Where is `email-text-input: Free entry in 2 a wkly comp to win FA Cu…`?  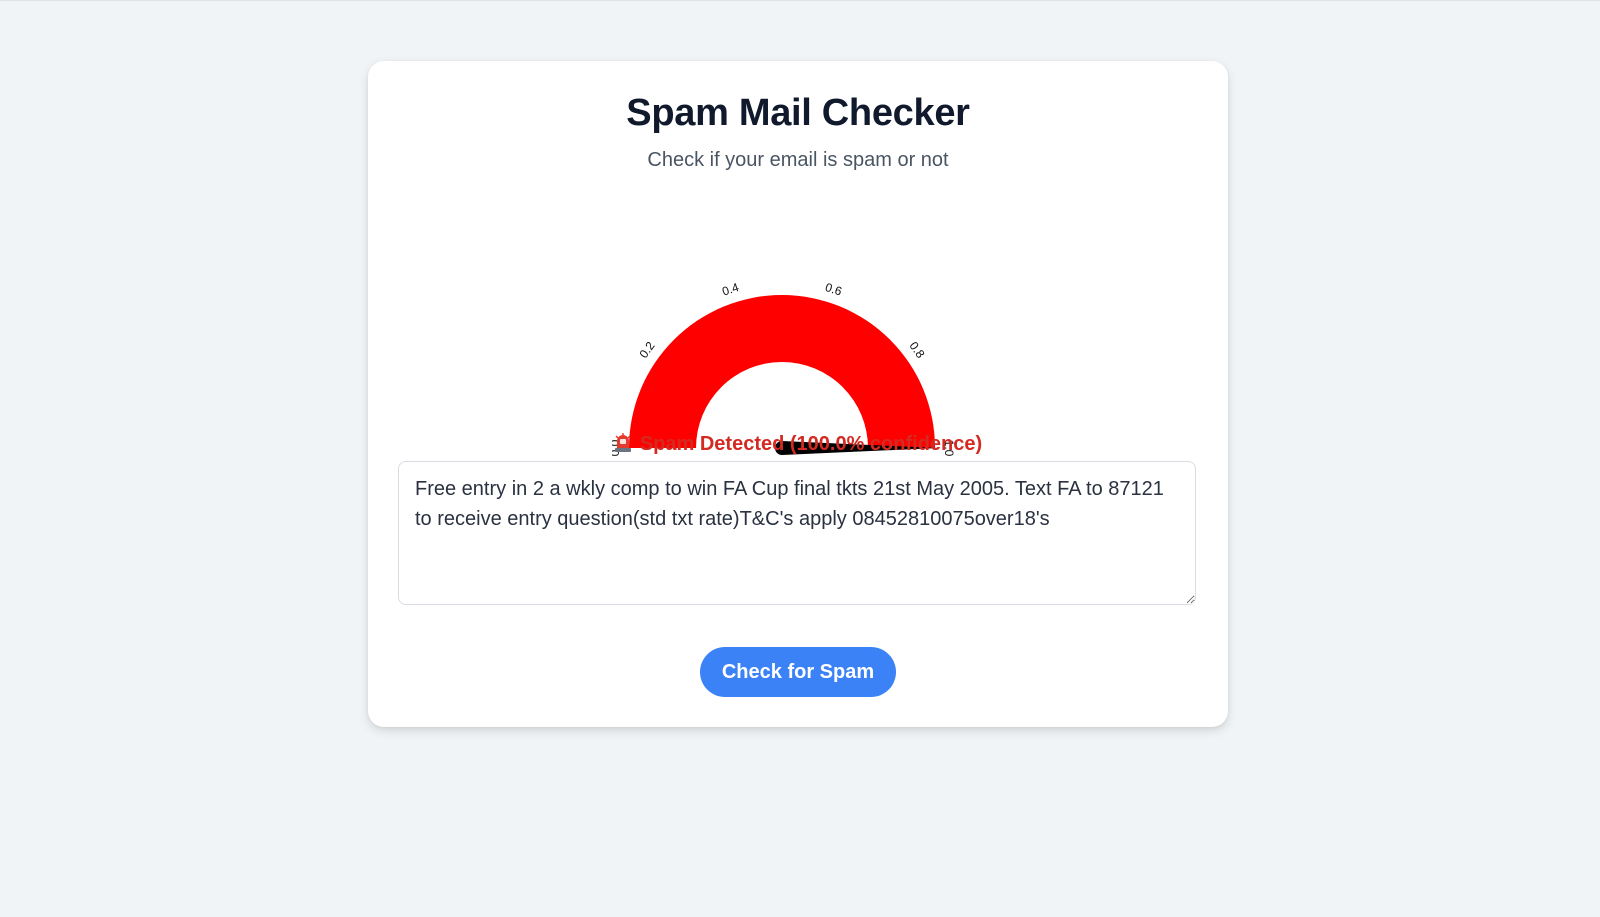
email-text-input: Free entry in 2 a wkly comp to win FA Cu… is located at coordinates (797, 533).